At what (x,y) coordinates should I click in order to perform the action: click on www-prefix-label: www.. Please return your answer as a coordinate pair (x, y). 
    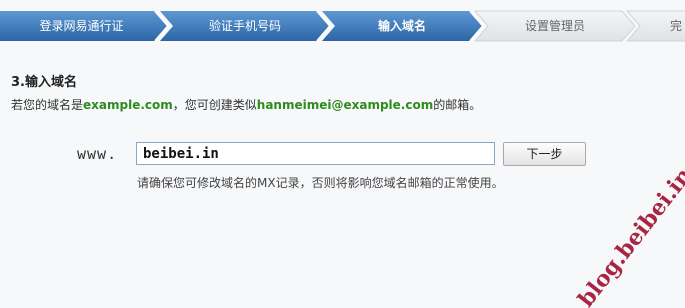
    Looking at the image, I should click on (97, 154).